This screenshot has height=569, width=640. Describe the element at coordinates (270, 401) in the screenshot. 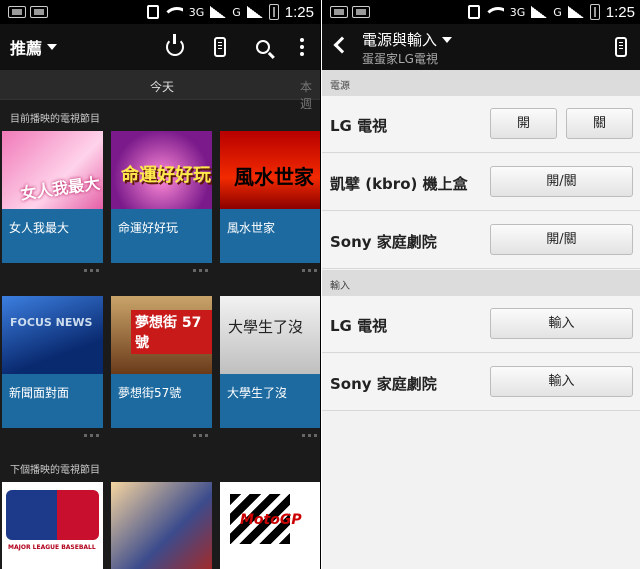

I see `show-title: 大學生了沒` at that location.